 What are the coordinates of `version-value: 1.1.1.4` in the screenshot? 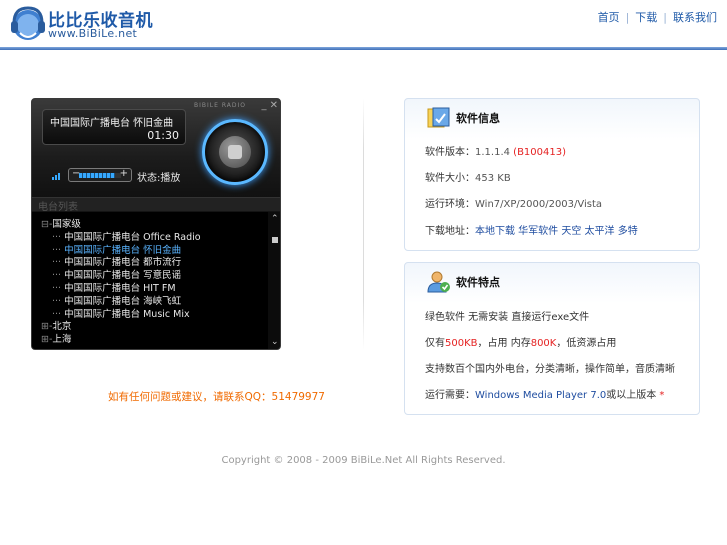 It's located at (494, 152).